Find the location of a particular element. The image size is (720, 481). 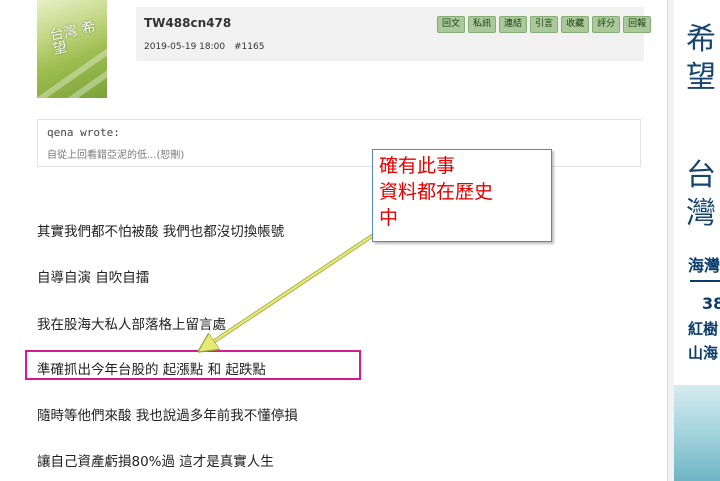

annotation-callout: 確有此事 資料都在歷史 中 is located at coordinates (462, 195).